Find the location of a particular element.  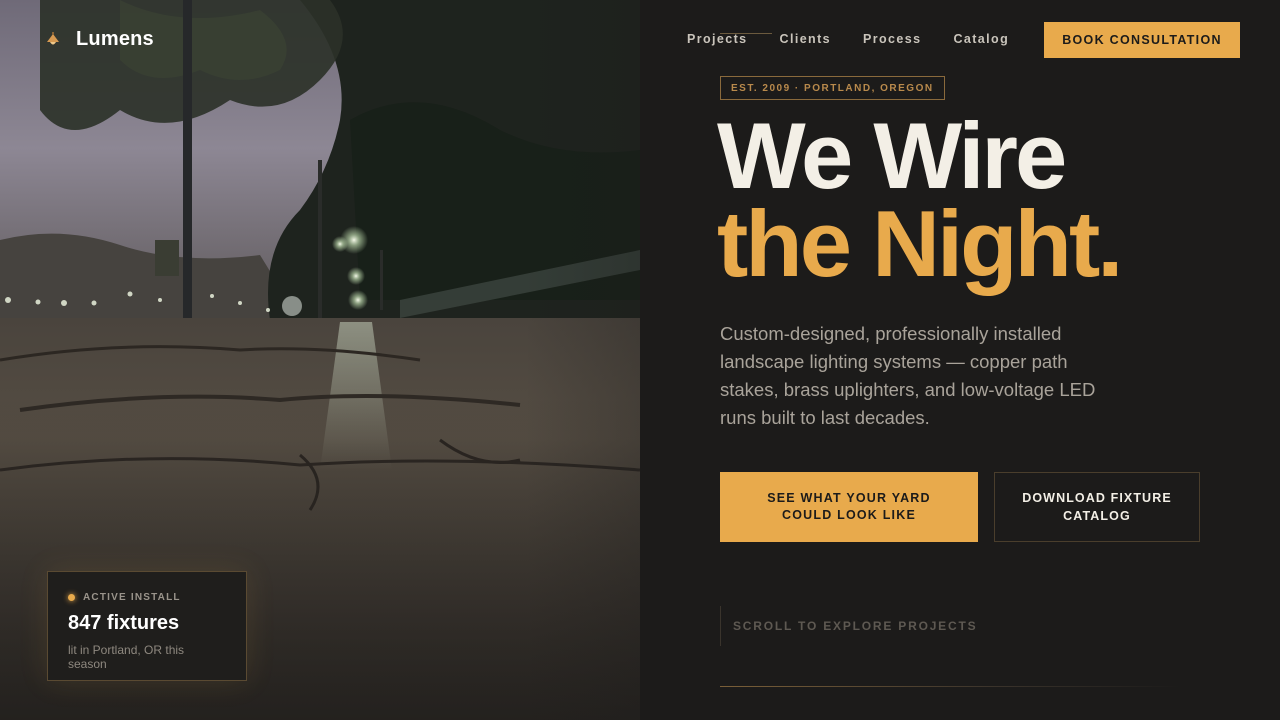

nav-item-process: Process is located at coordinates (892, 39).